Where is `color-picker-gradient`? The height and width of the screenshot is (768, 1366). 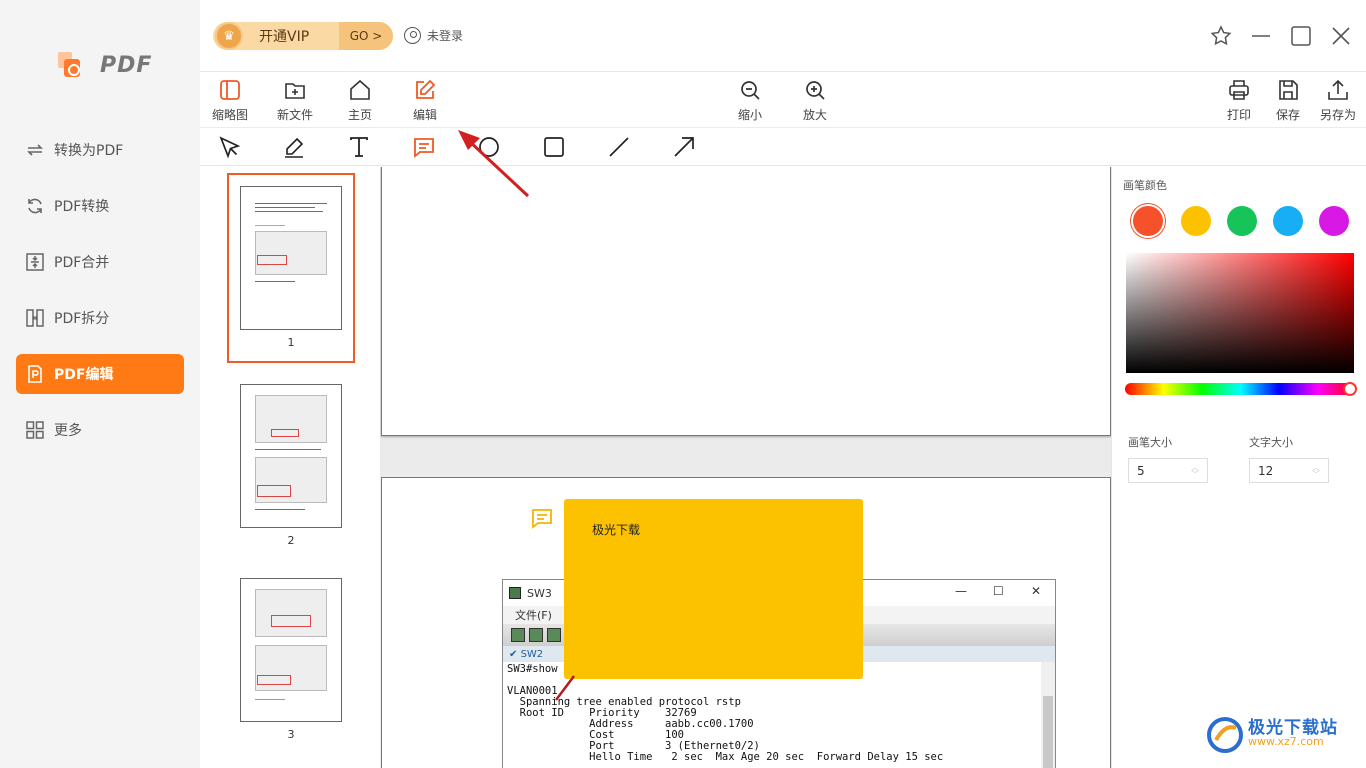
color-picker-gradient is located at coordinates (1240, 313).